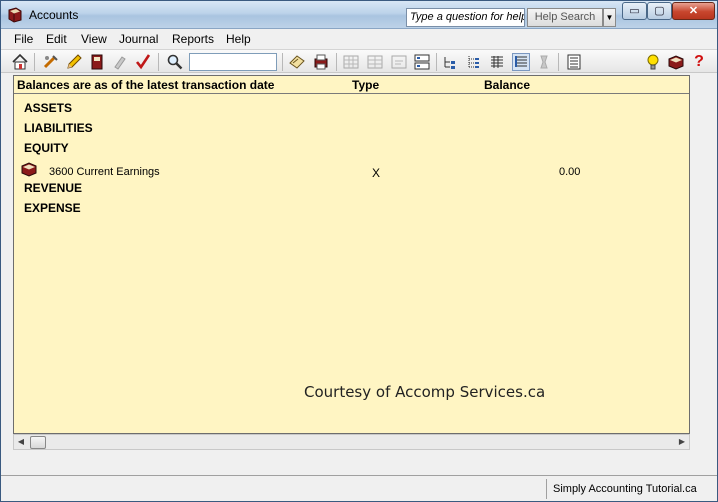 The width and height of the screenshot is (718, 502). What do you see at coordinates (574, 62) in the screenshot?
I see `report-icon` at bounding box center [574, 62].